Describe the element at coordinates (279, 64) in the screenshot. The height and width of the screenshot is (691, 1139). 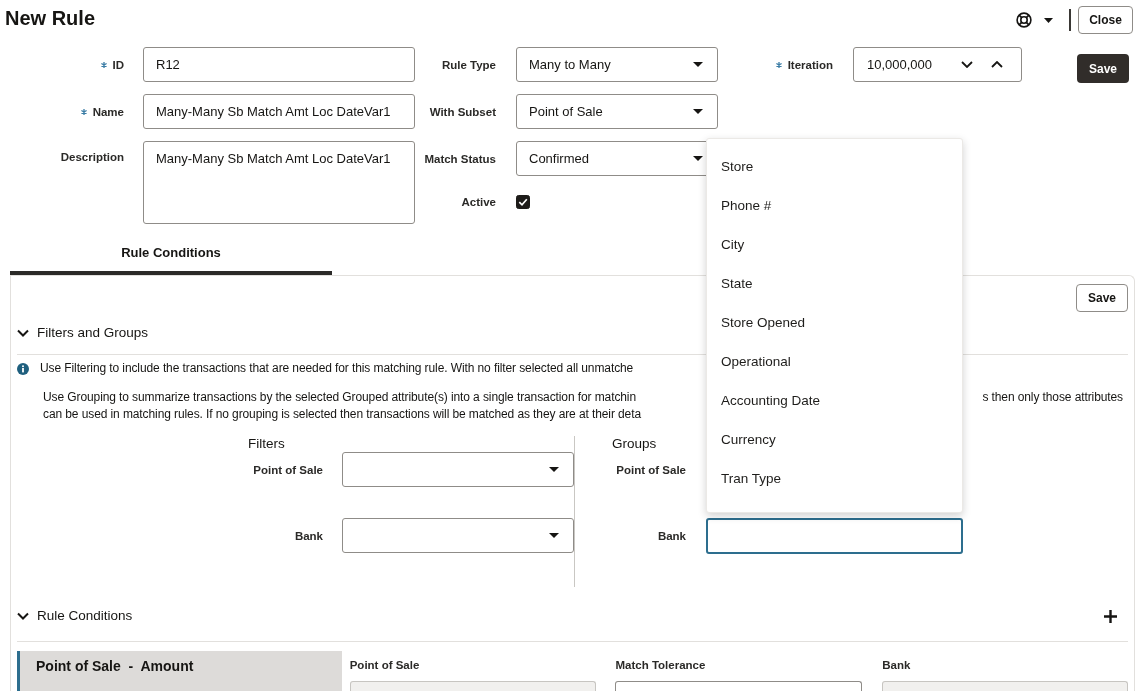
I see `text-field: R12` at that location.